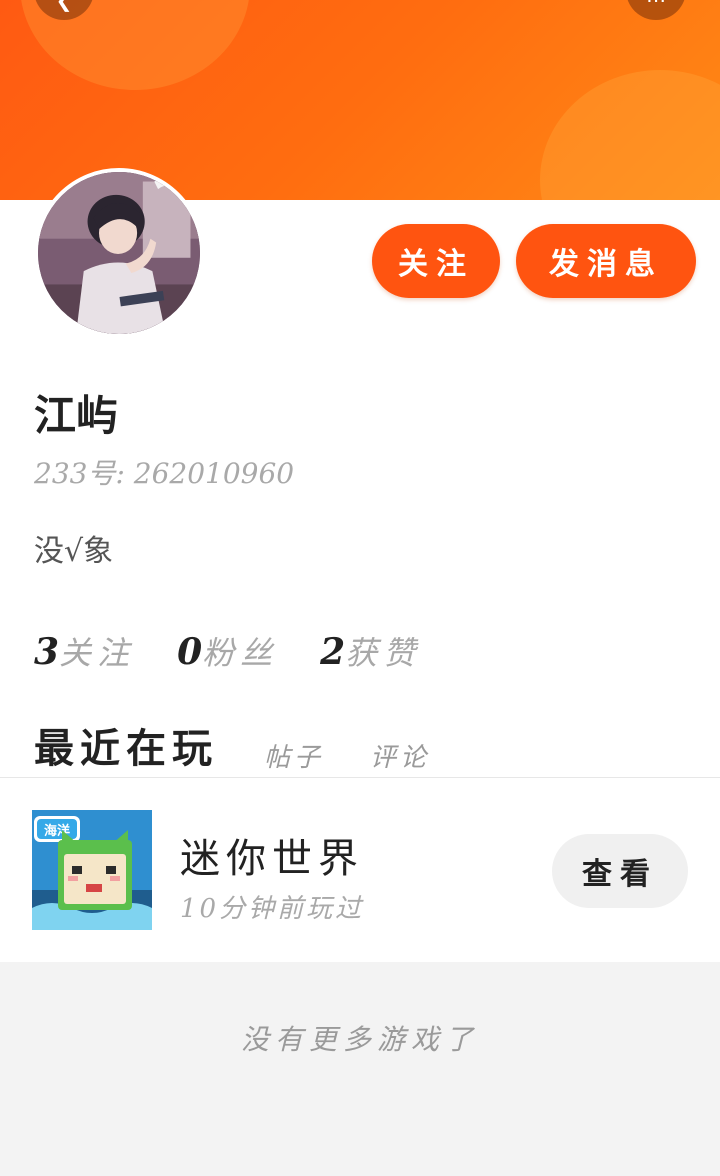  I want to click on banner-decoration, so click(630, 135).